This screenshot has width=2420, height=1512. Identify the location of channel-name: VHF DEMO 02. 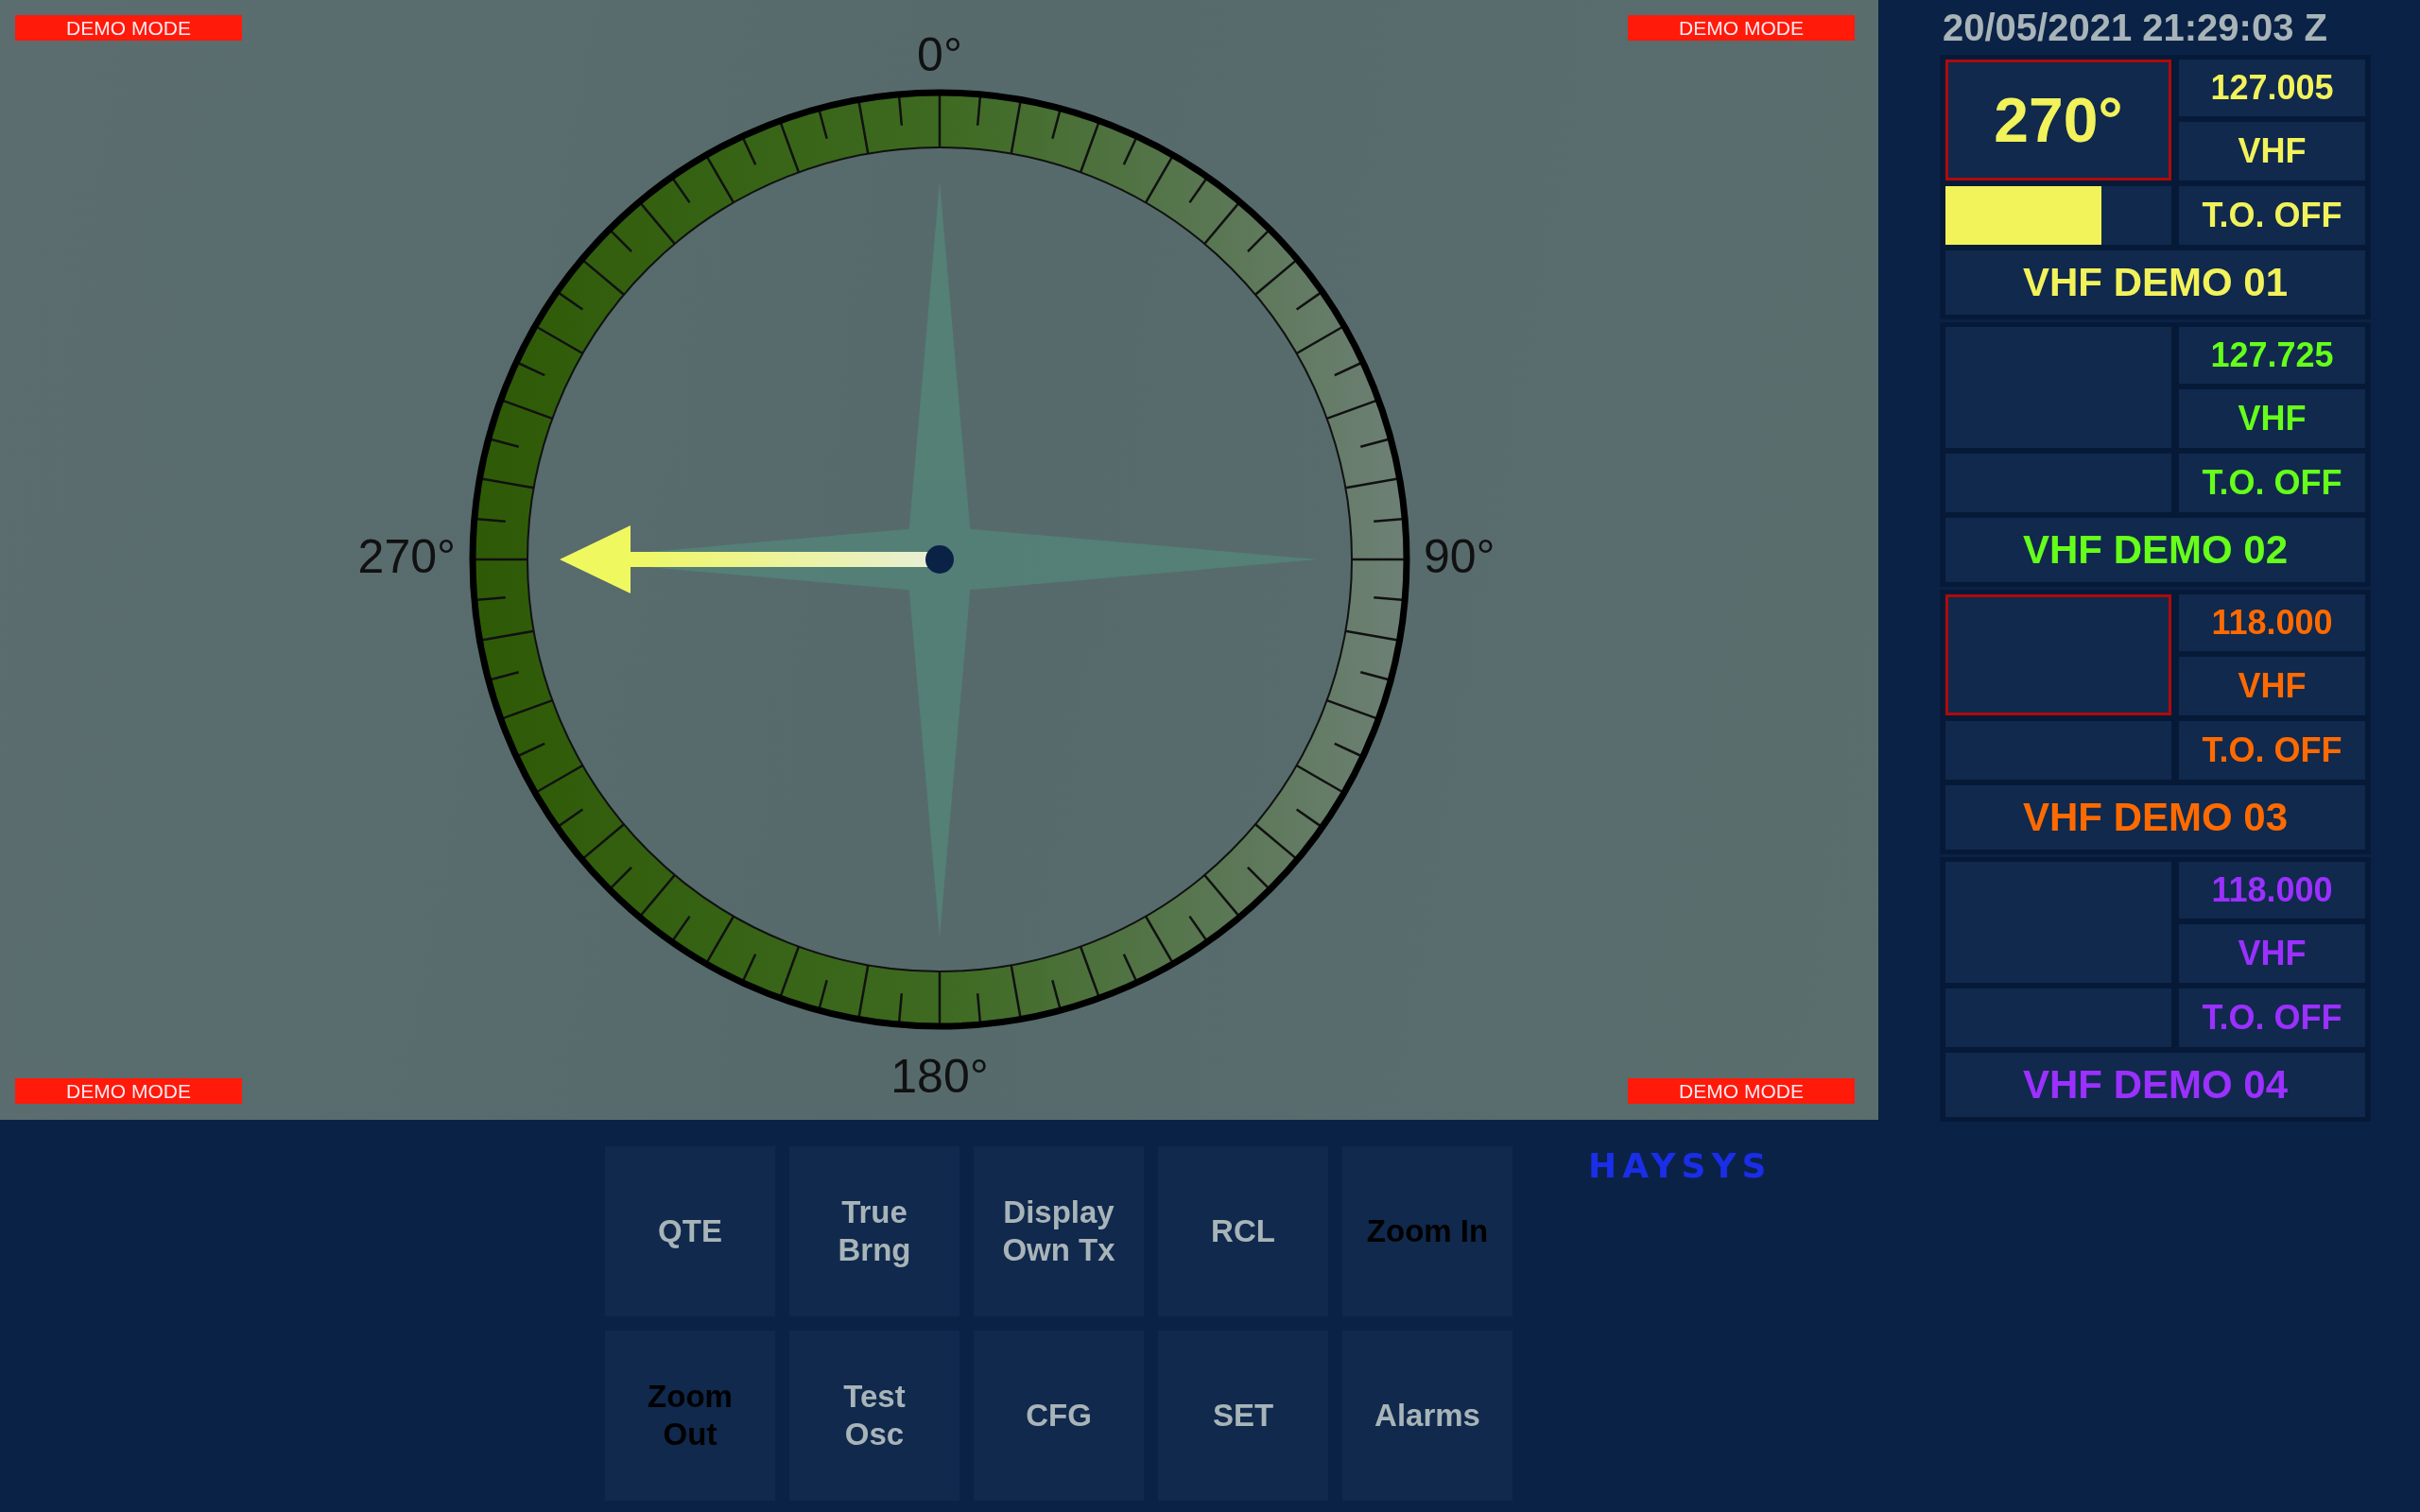
(2155, 550).